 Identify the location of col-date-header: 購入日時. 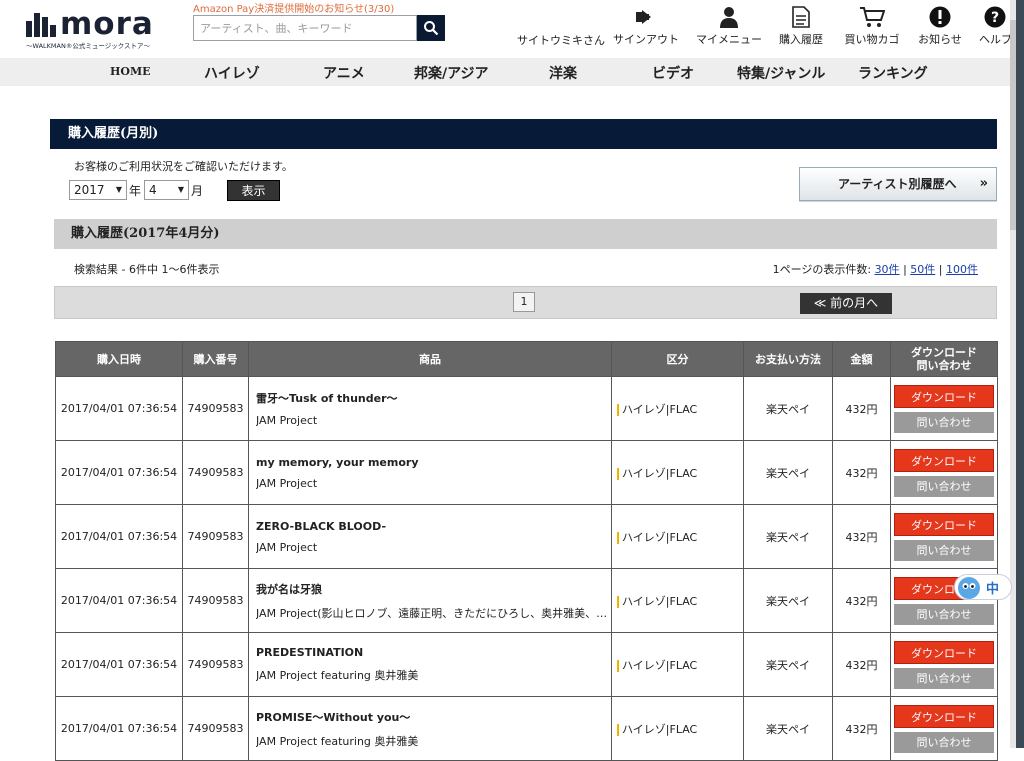
(119, 359).